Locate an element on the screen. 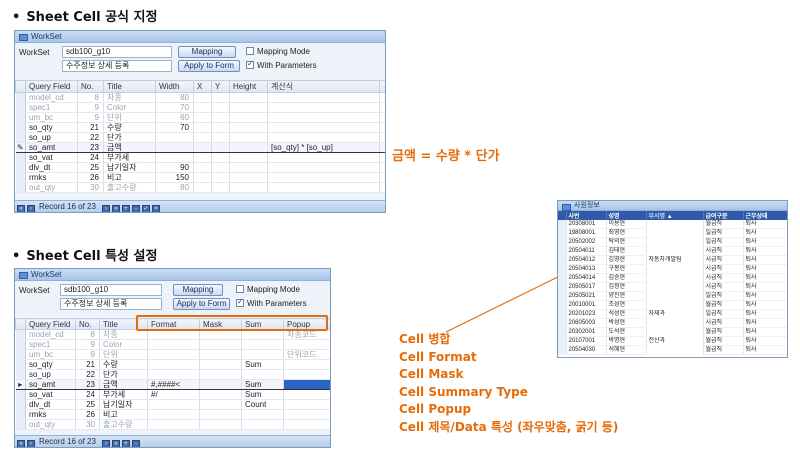  query-field-cell: out_qty is located at coordinates (50, 424).